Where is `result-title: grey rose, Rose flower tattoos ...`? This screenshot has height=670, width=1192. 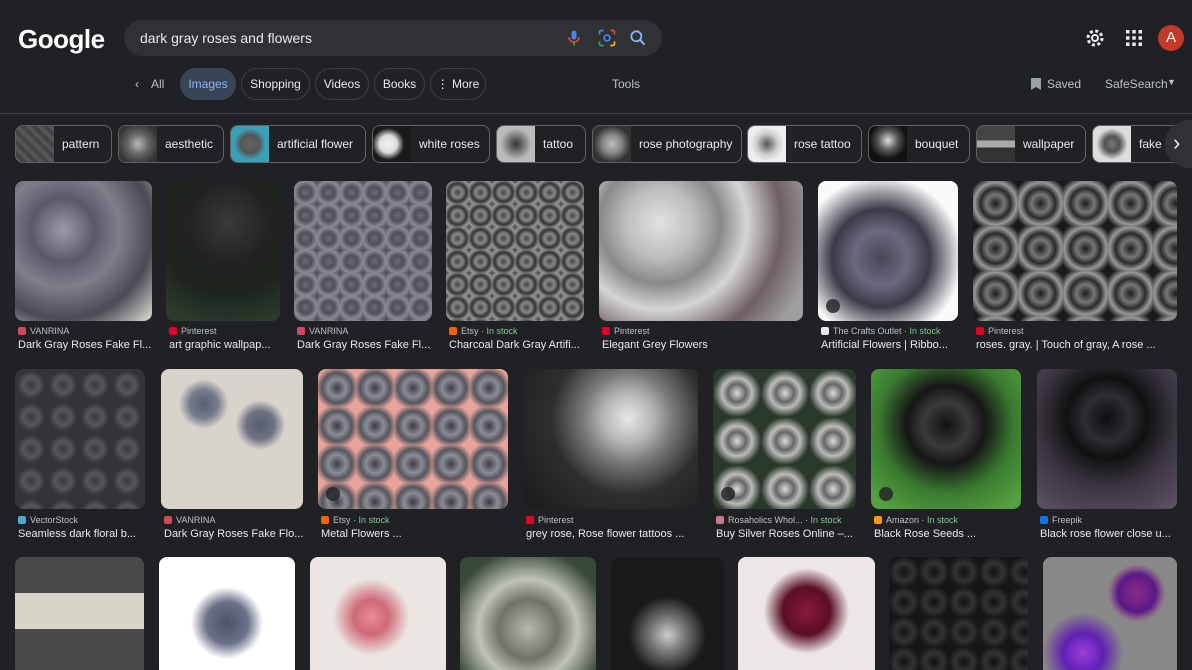 result-title: grey rose, Rose flower tattoos ... is located at coordinates (612, 534).